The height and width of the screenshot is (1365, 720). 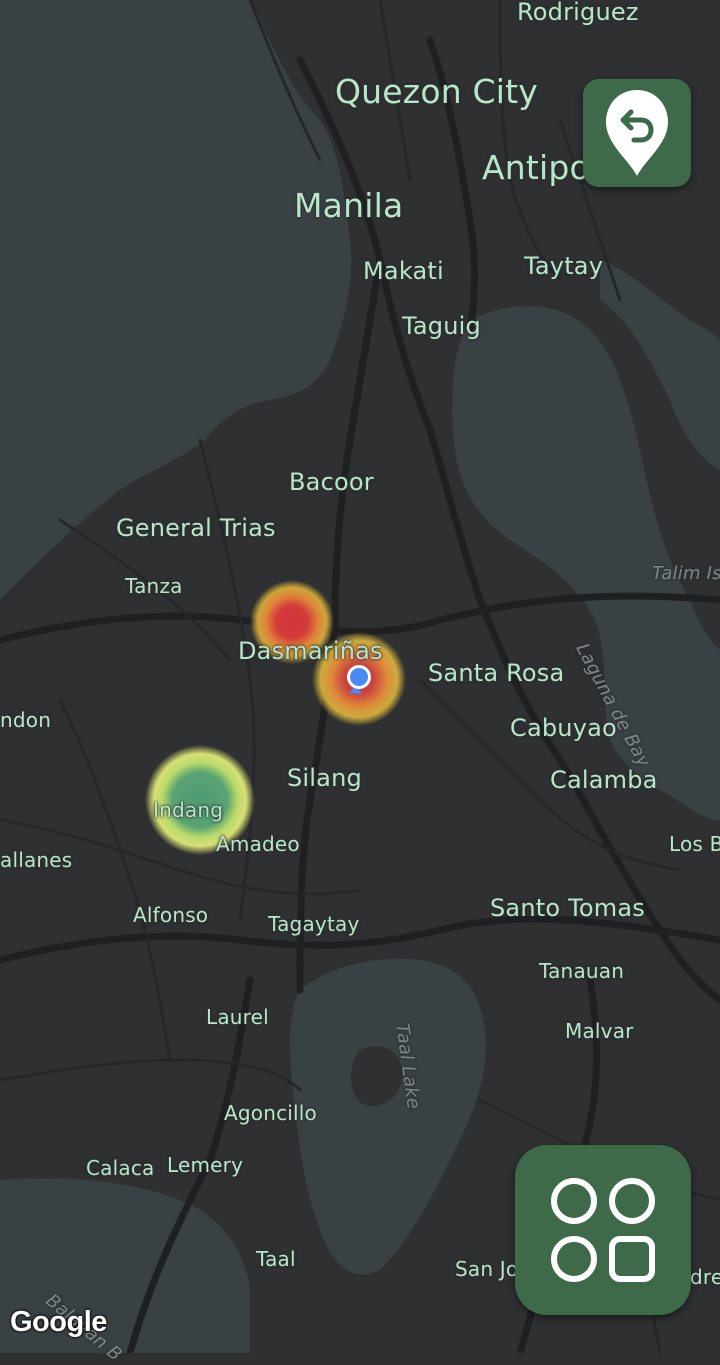 What do you see at coordinates (705, 1277) in the screenshot?
I see `label-andres: dre` at bounding box center [705, 1277].